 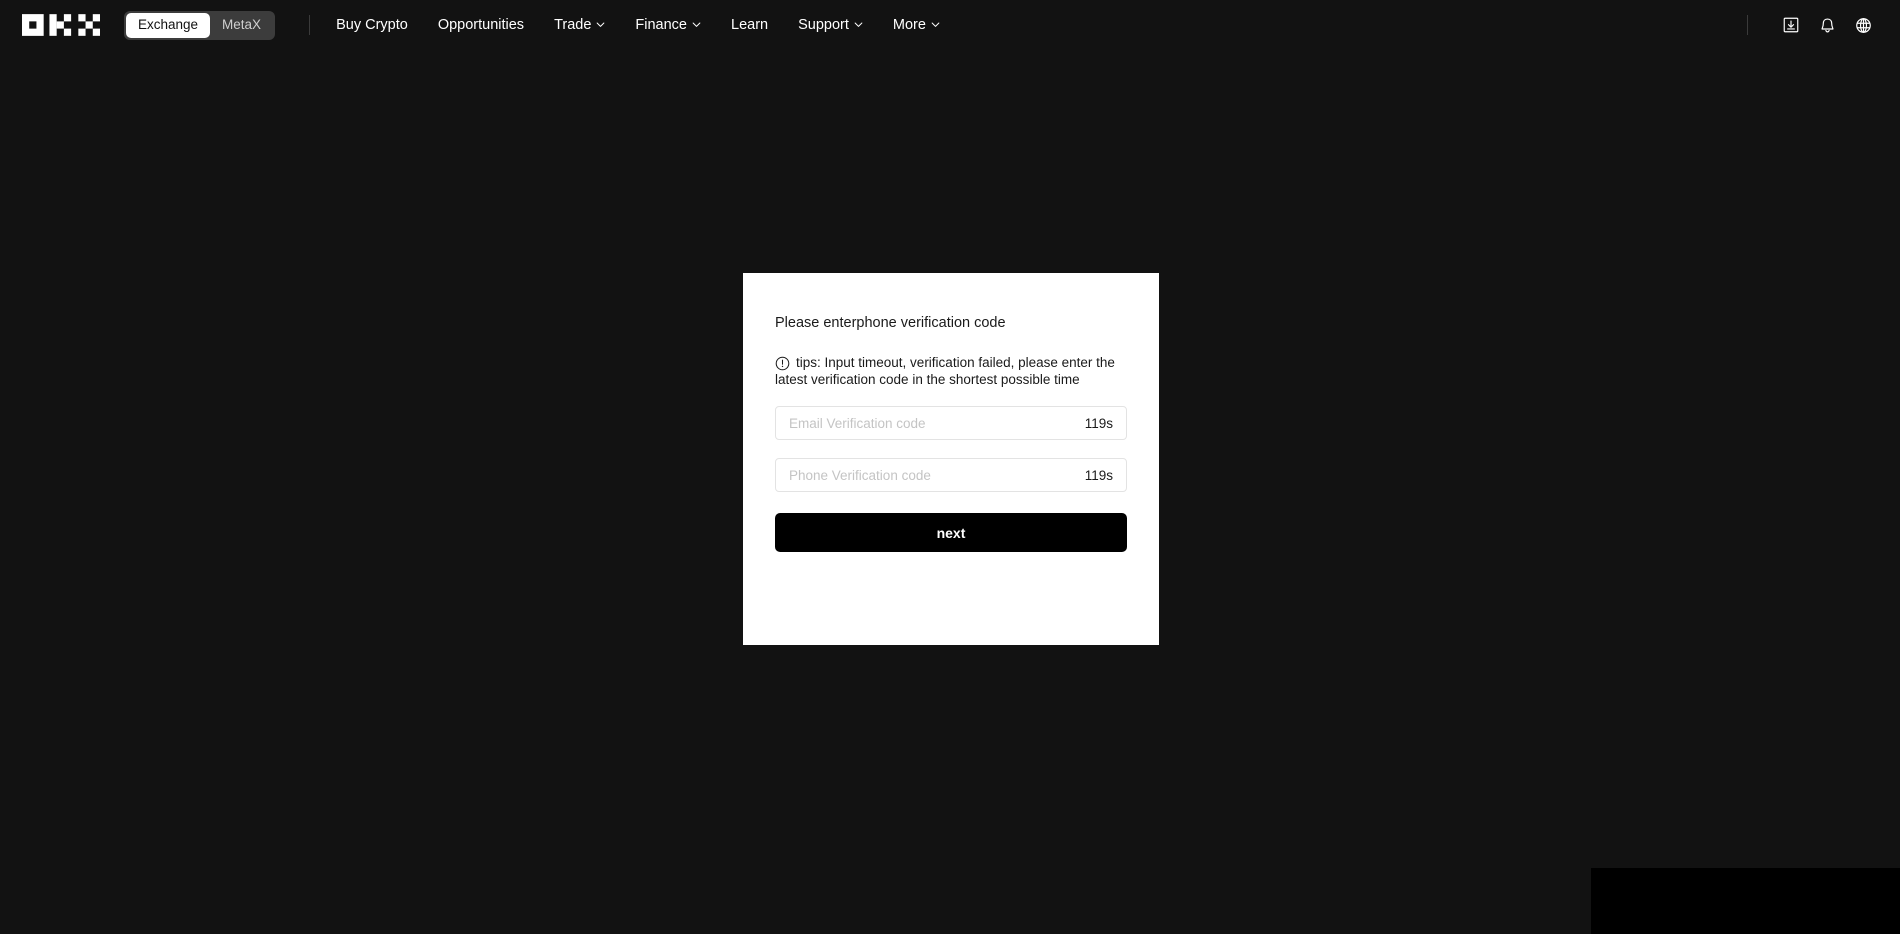 What do you see at coordinates (310, 25) in the screenshot?
I see `nav-divider-left` at bounding box center [310, 25].